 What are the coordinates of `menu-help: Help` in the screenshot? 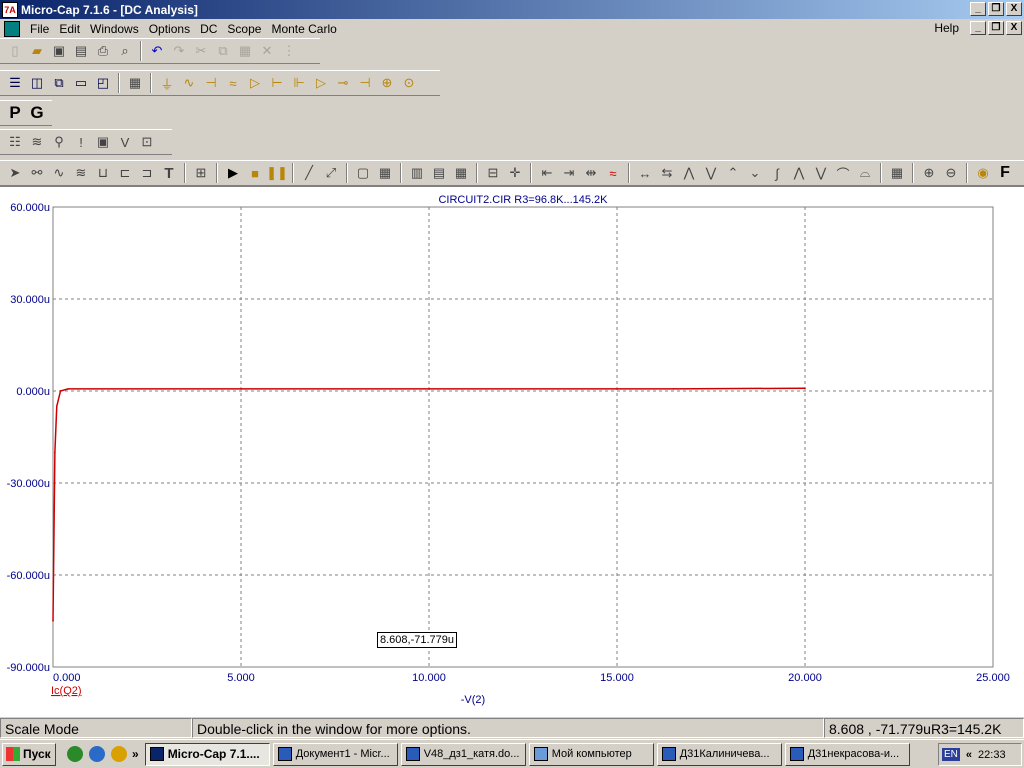 It's located at (946, 28).